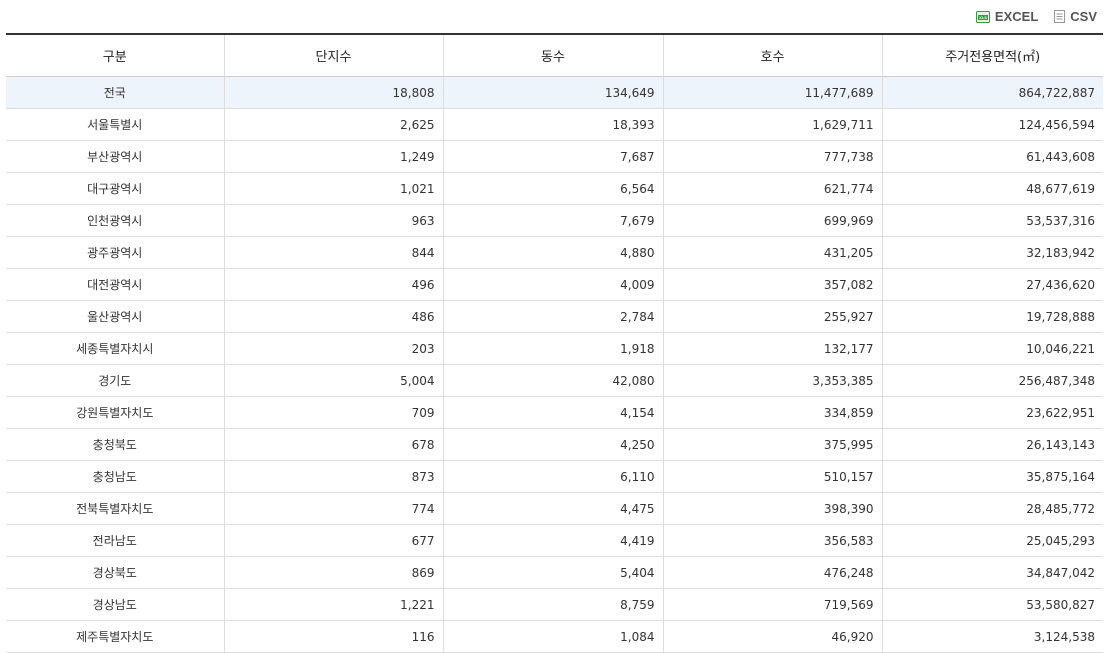 The image size is (1107, 653). I want to click on building-count-cell: 2,784, so click(552, 316).